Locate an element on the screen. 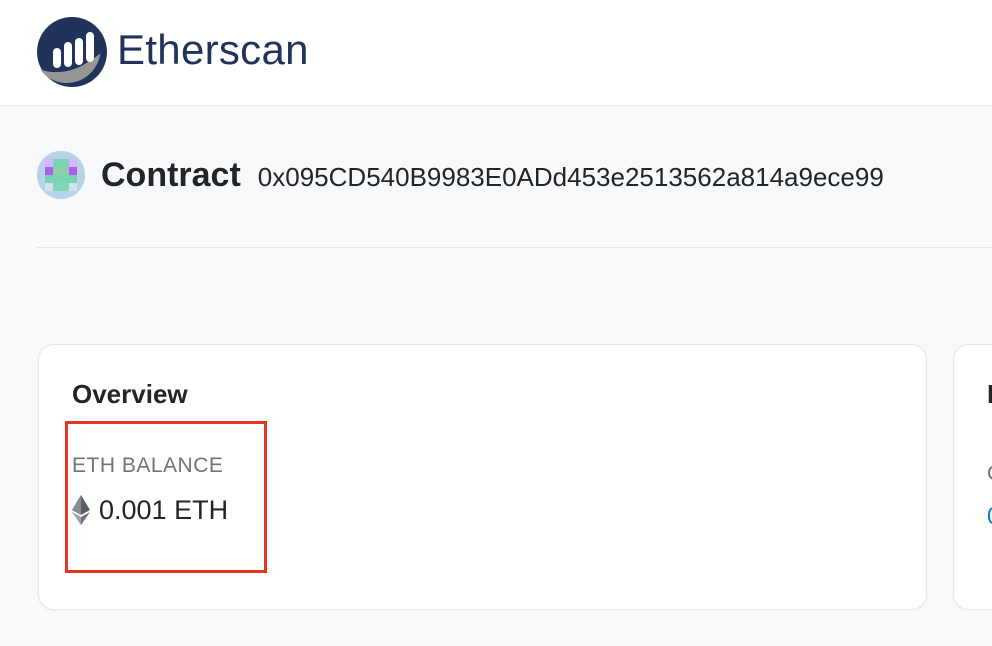 The image size is (992, 646). page-title: Contract is located at coordinates (171, 175).